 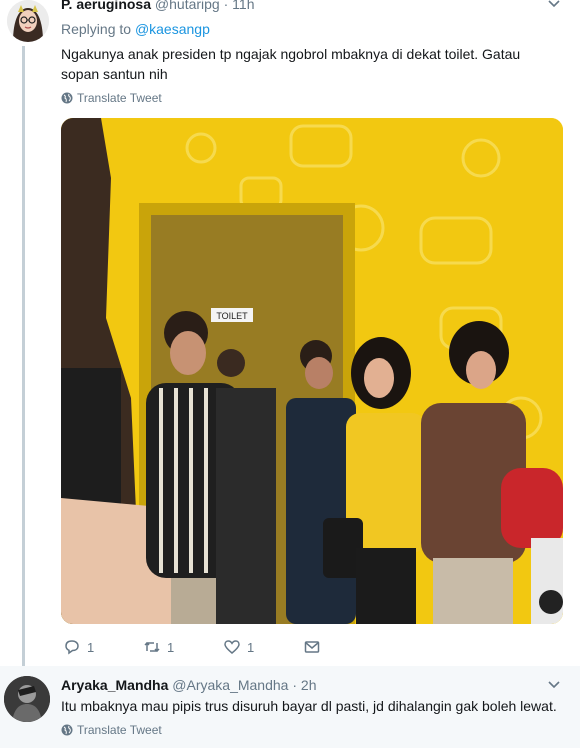 What do you see at coordinates (183, 647) in the screenshot?
I see `retweet-button: 1` at bounding box center [183, 647].